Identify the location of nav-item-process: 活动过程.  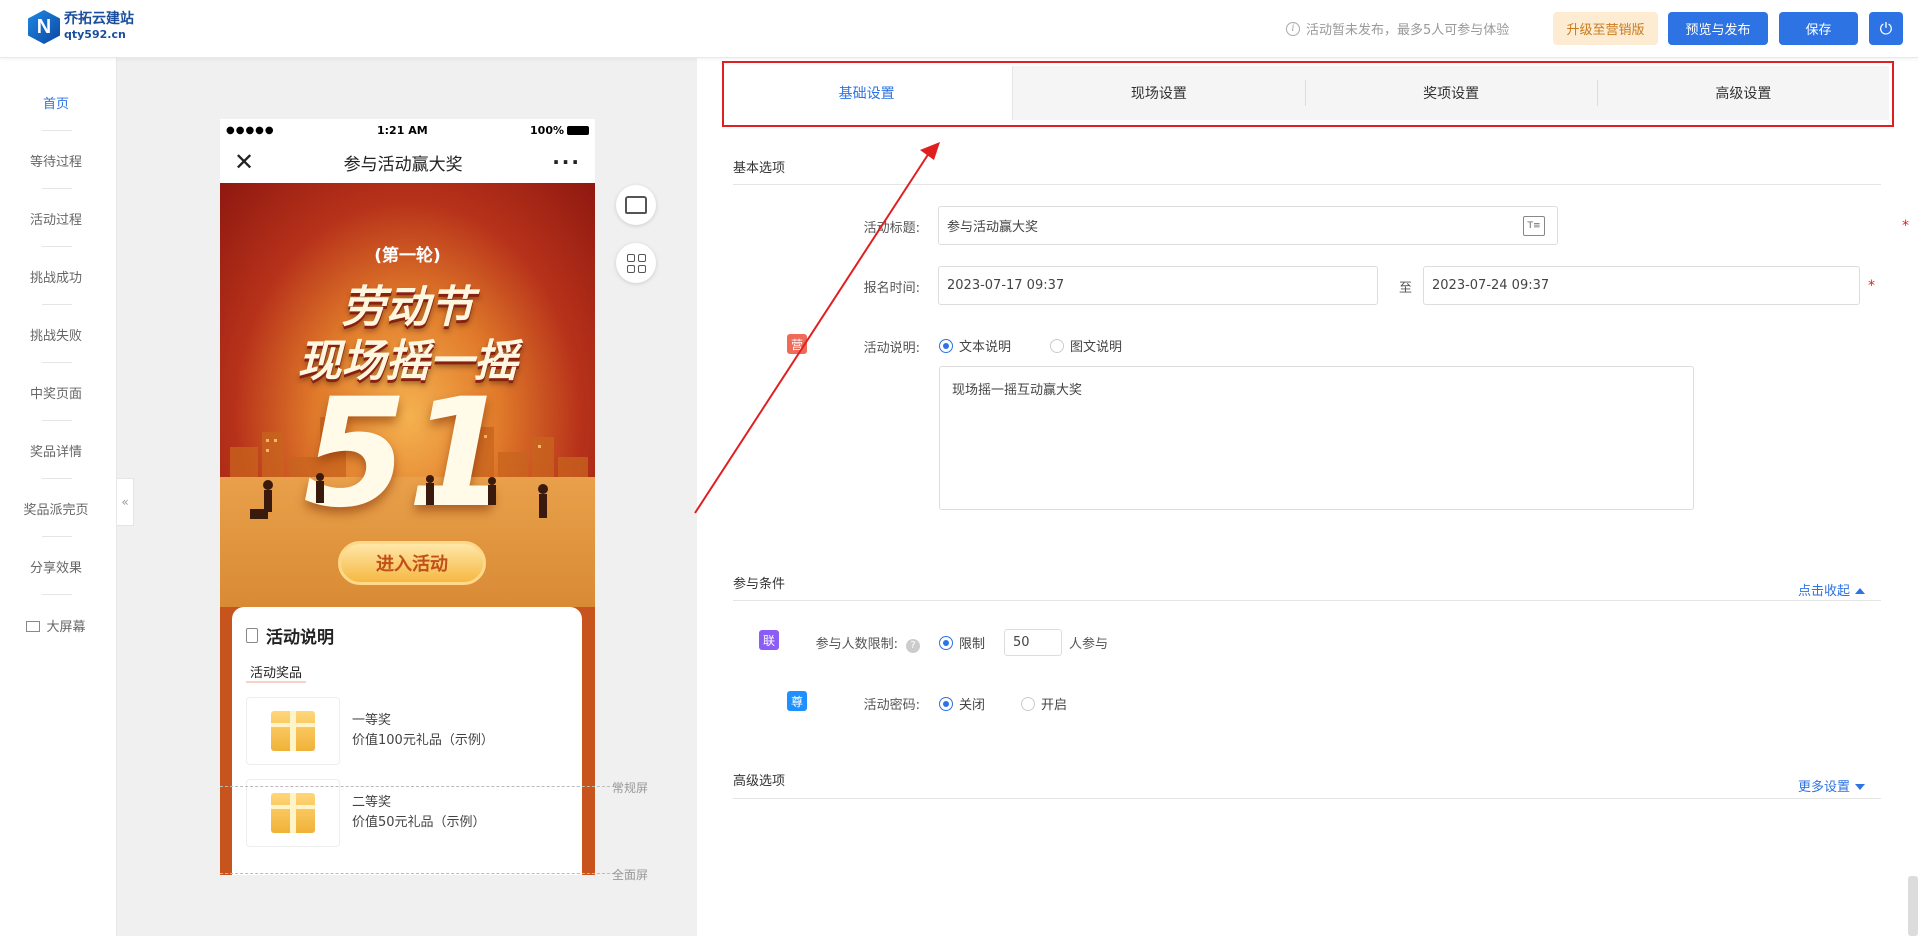
(56, 218).